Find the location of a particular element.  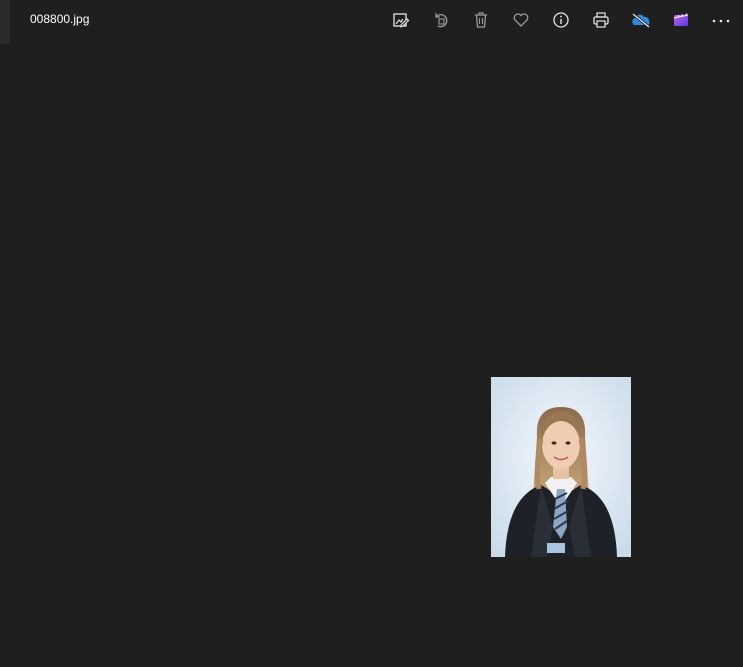

portrait-image is located at coordinates (561, 467).